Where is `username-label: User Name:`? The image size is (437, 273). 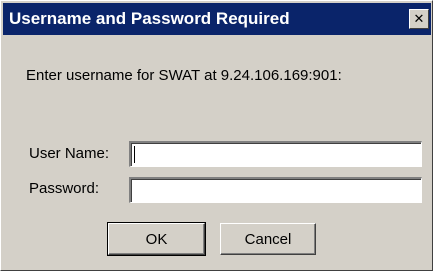
username-label: User Name: is located at coordinates (69, 153).